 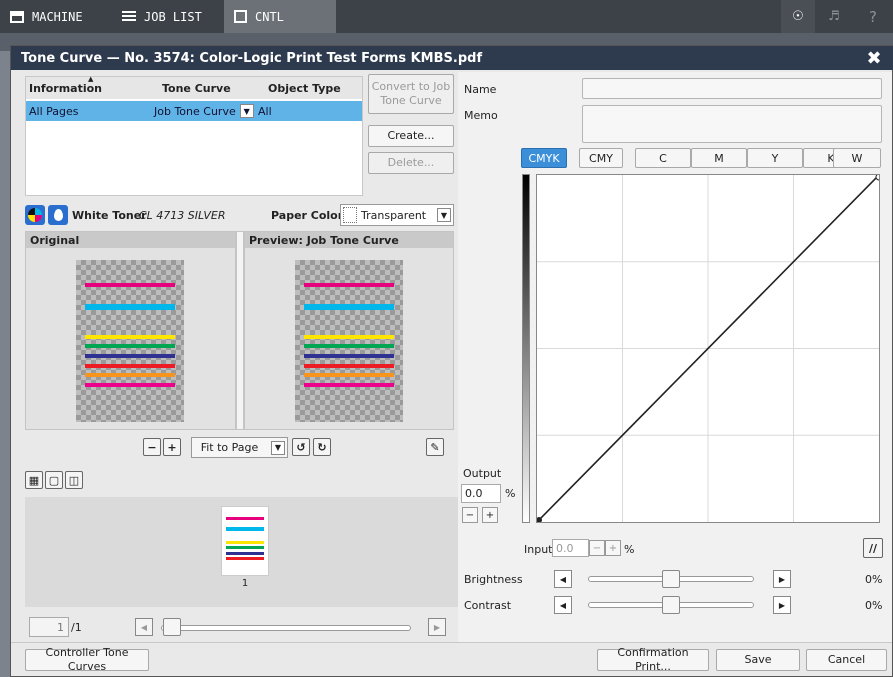 I want to click on volume-icon: ♬, so click(x=834, y=16).